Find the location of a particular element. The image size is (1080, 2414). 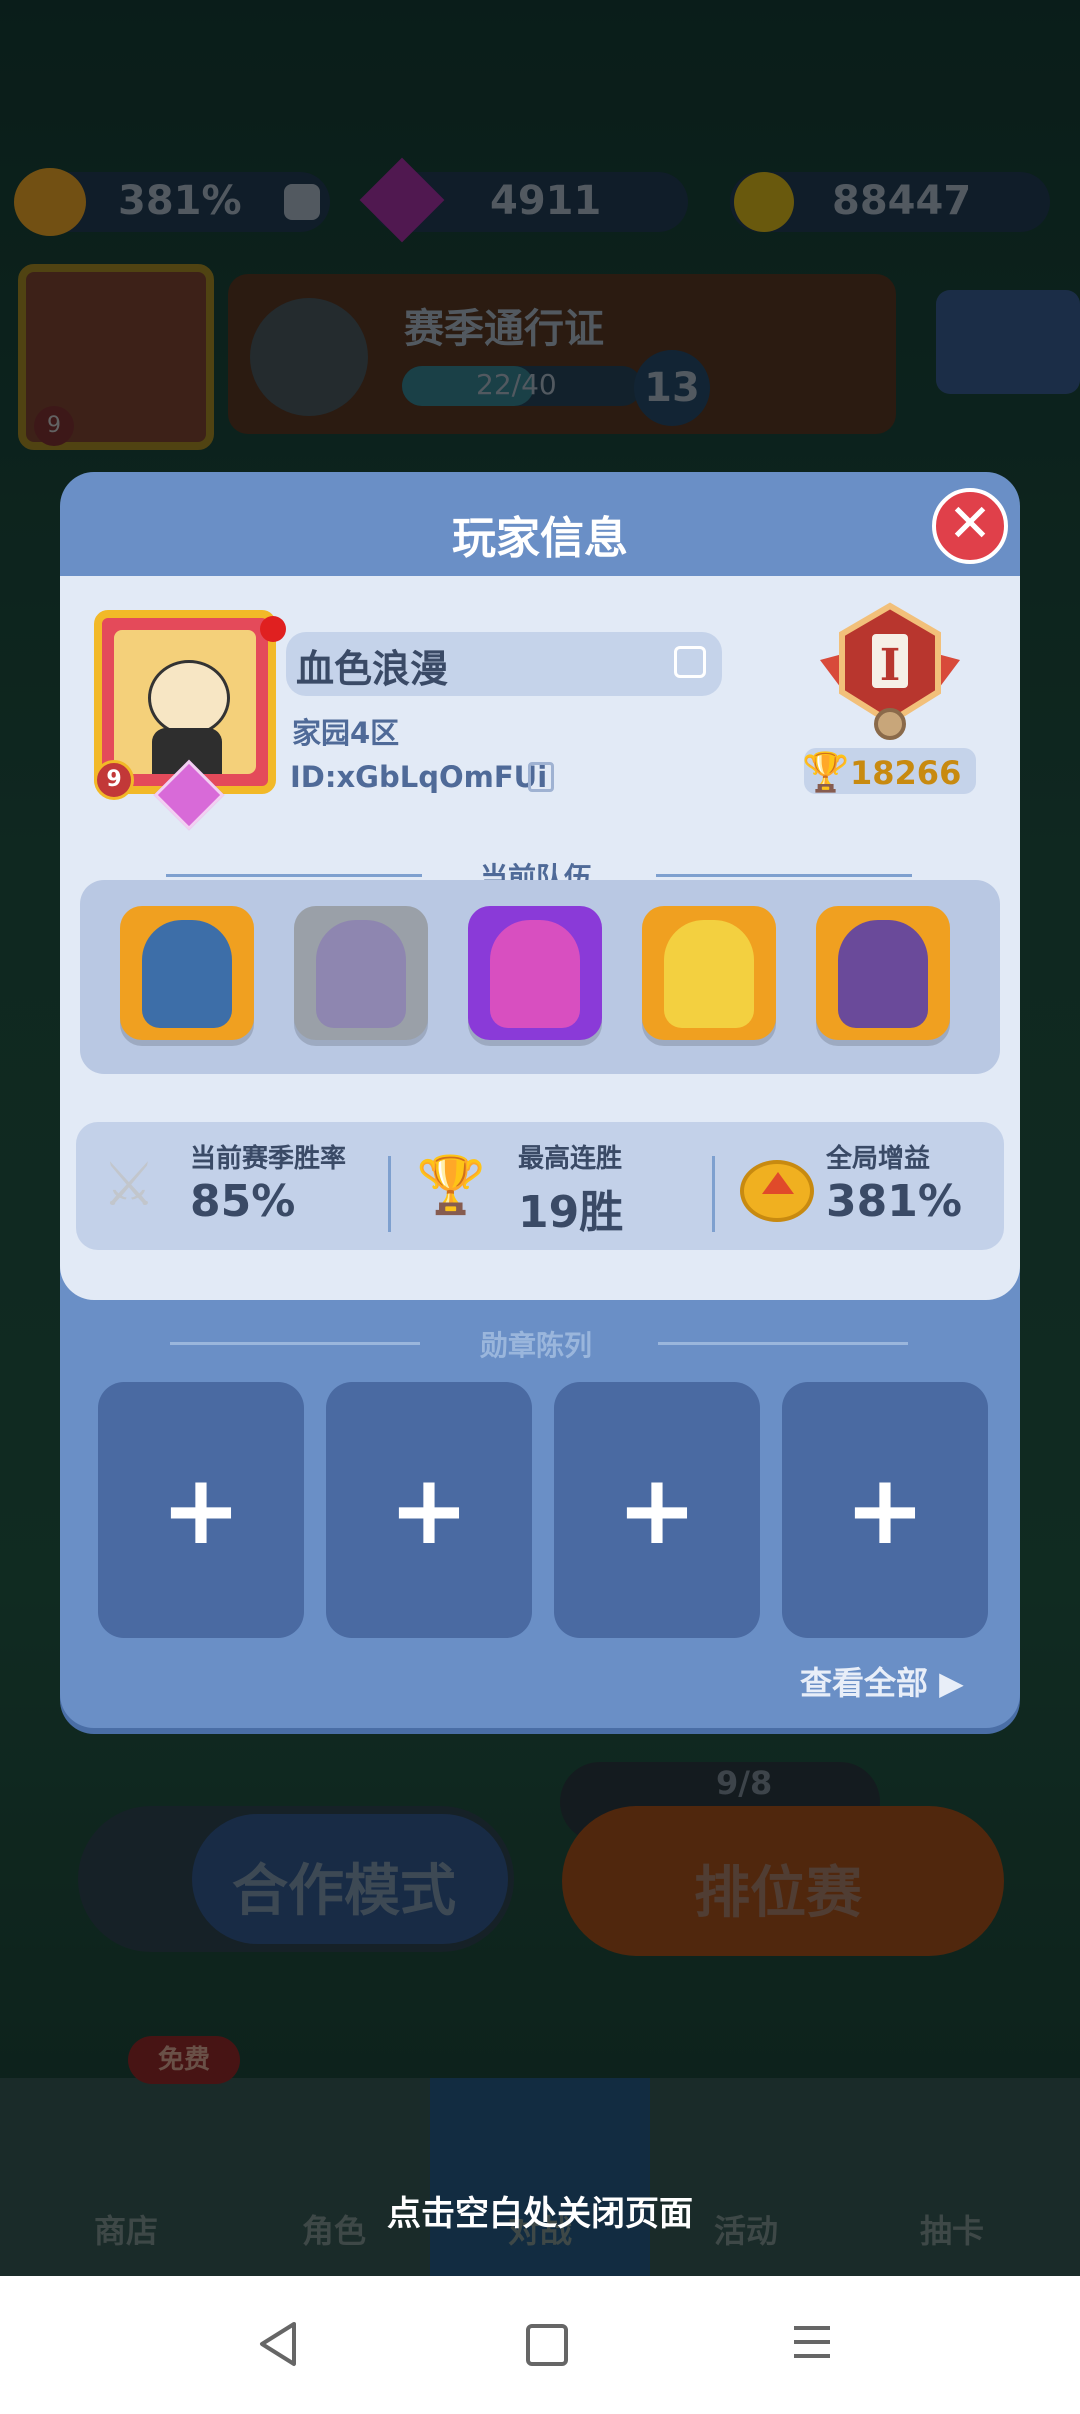

winrate-label: 当前赛季胜率 is located at coordinates (268, 1159).